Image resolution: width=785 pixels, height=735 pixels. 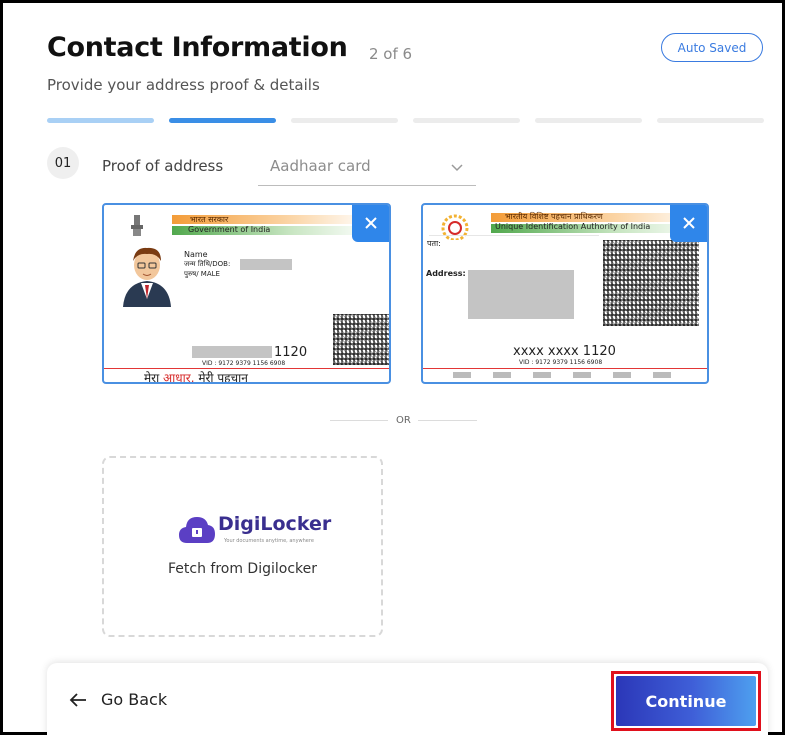 What do you see at coordinates (137, 225) in the screenshot?
I see `emblem-icon` at bounding box center [137, 225].